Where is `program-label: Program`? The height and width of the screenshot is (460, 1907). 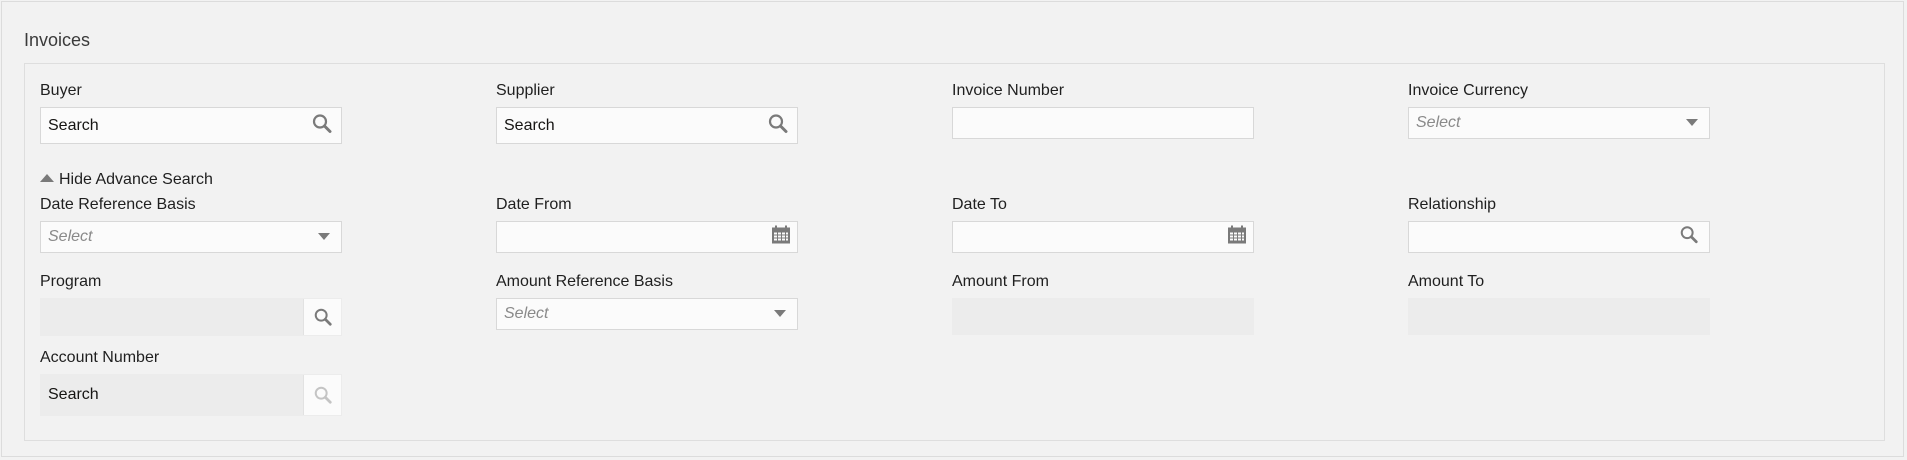
program-label: Program is located at coordinates (71, 281).